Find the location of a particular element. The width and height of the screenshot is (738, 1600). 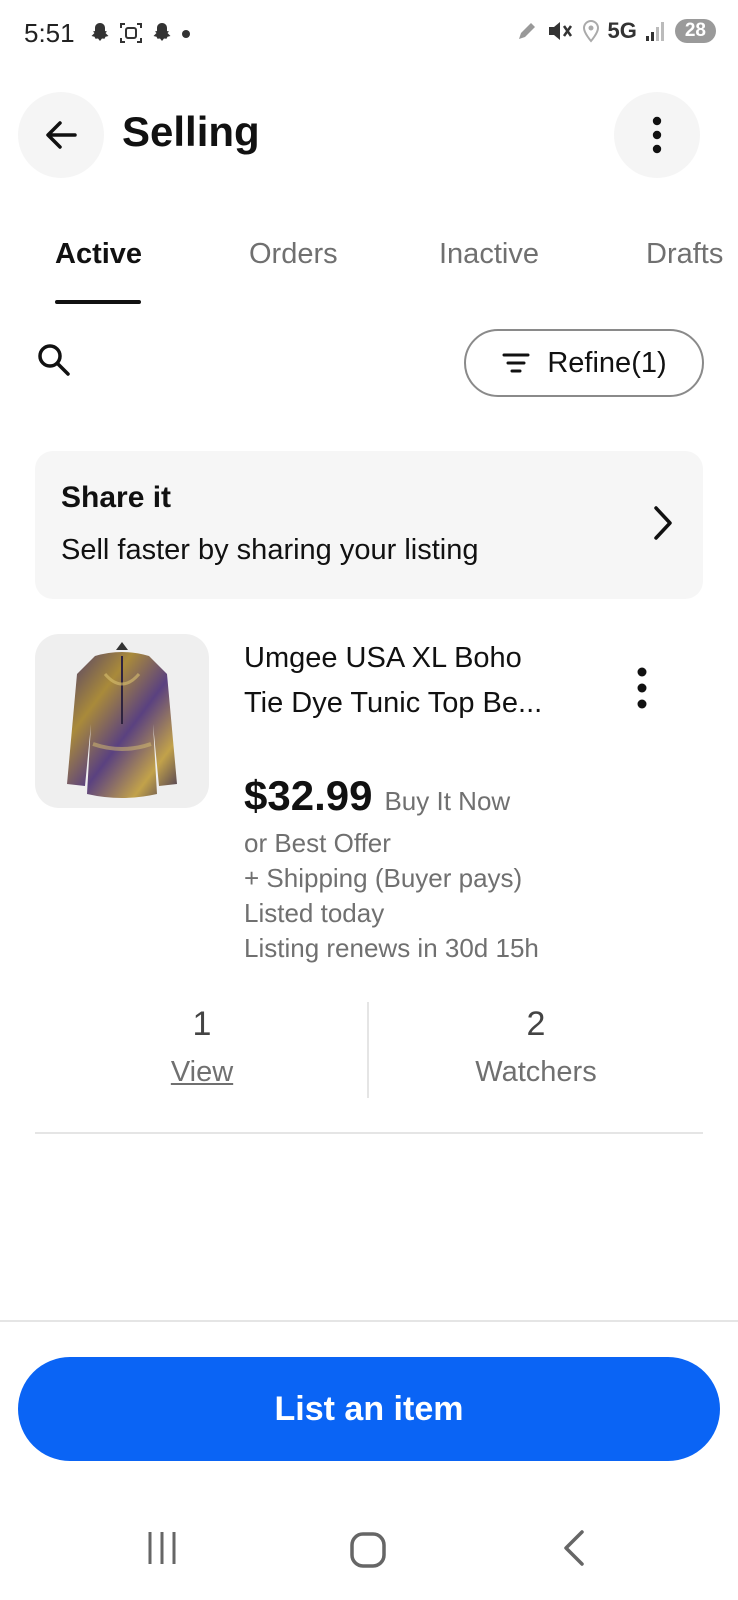

renewal-text: Listing renews in 30d 15h is located at coordinates (391, 948).